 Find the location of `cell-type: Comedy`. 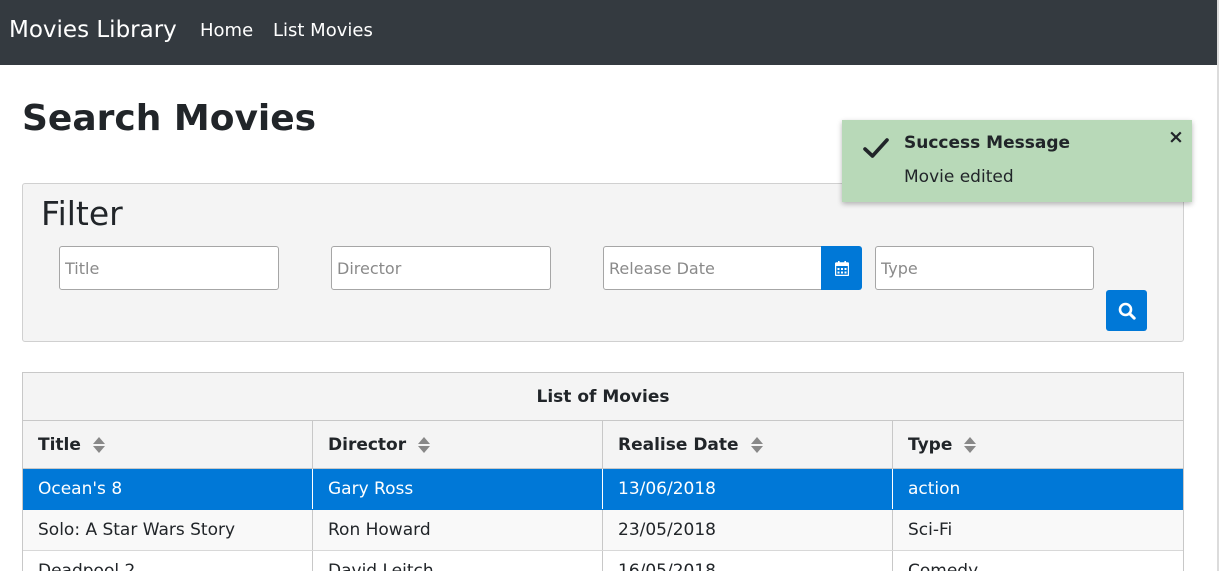

cell-type: Comedy is located at coordinates (943, 566).